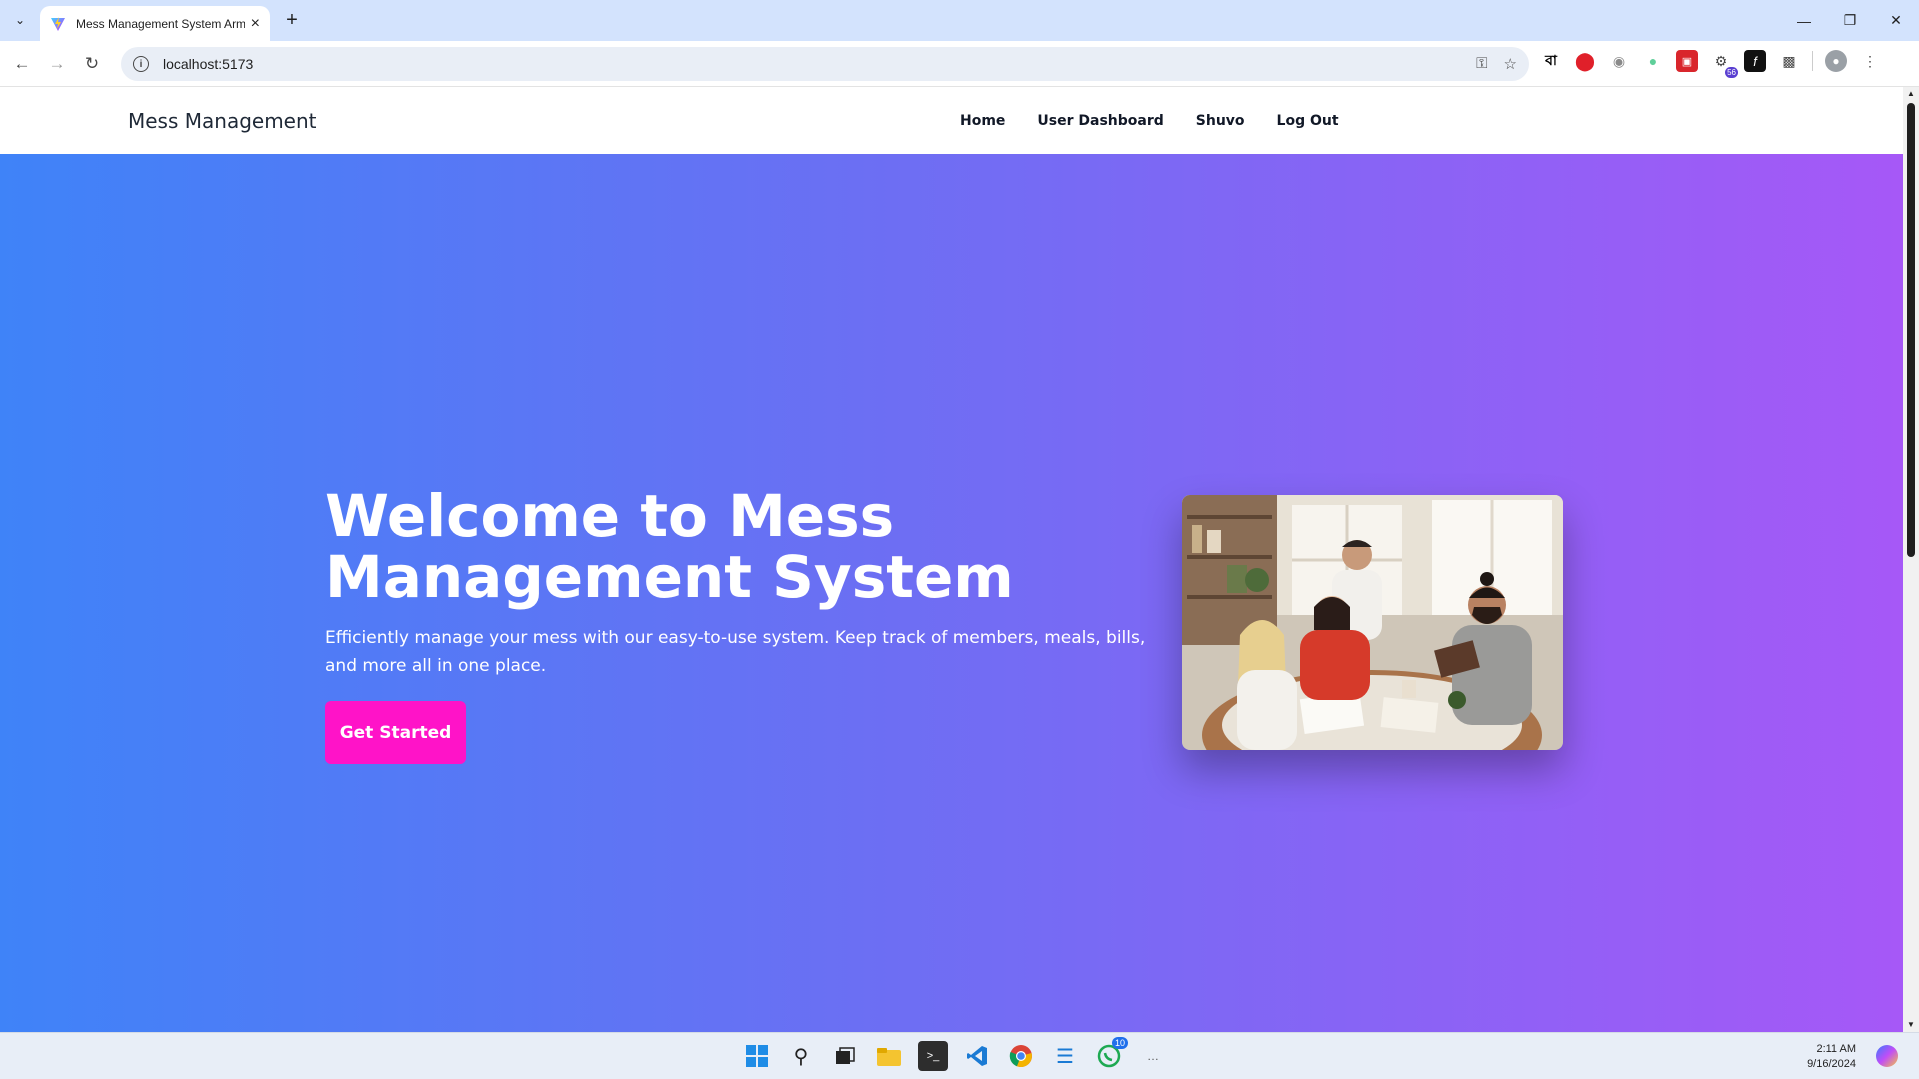  I want to click on copilot-icon, so click(1887, 1056).